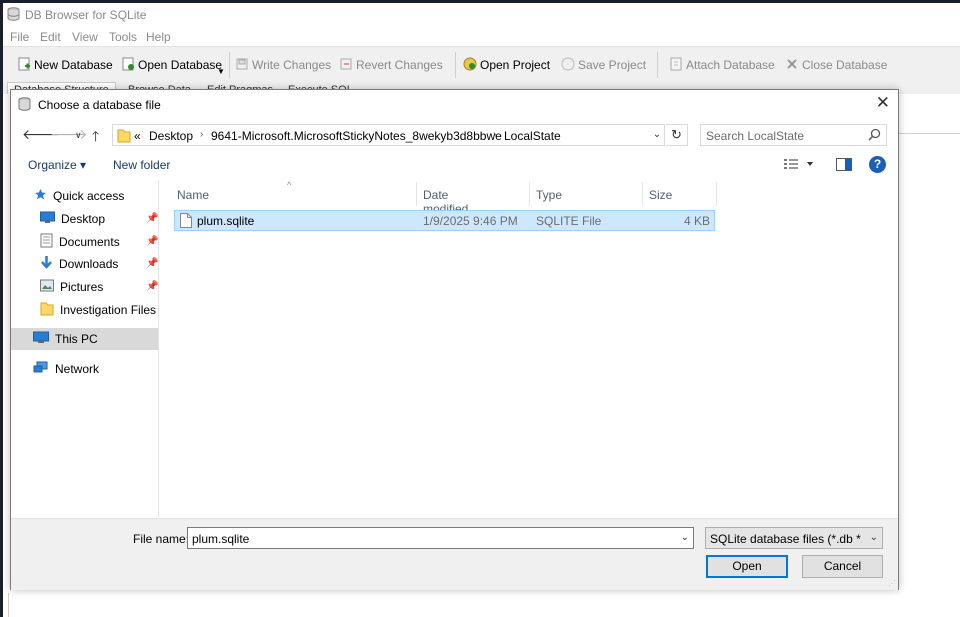  What do you see at coordinates (24, 65) in the screenshot?
I see `new-database-icon` at bounding box center [24, 65].